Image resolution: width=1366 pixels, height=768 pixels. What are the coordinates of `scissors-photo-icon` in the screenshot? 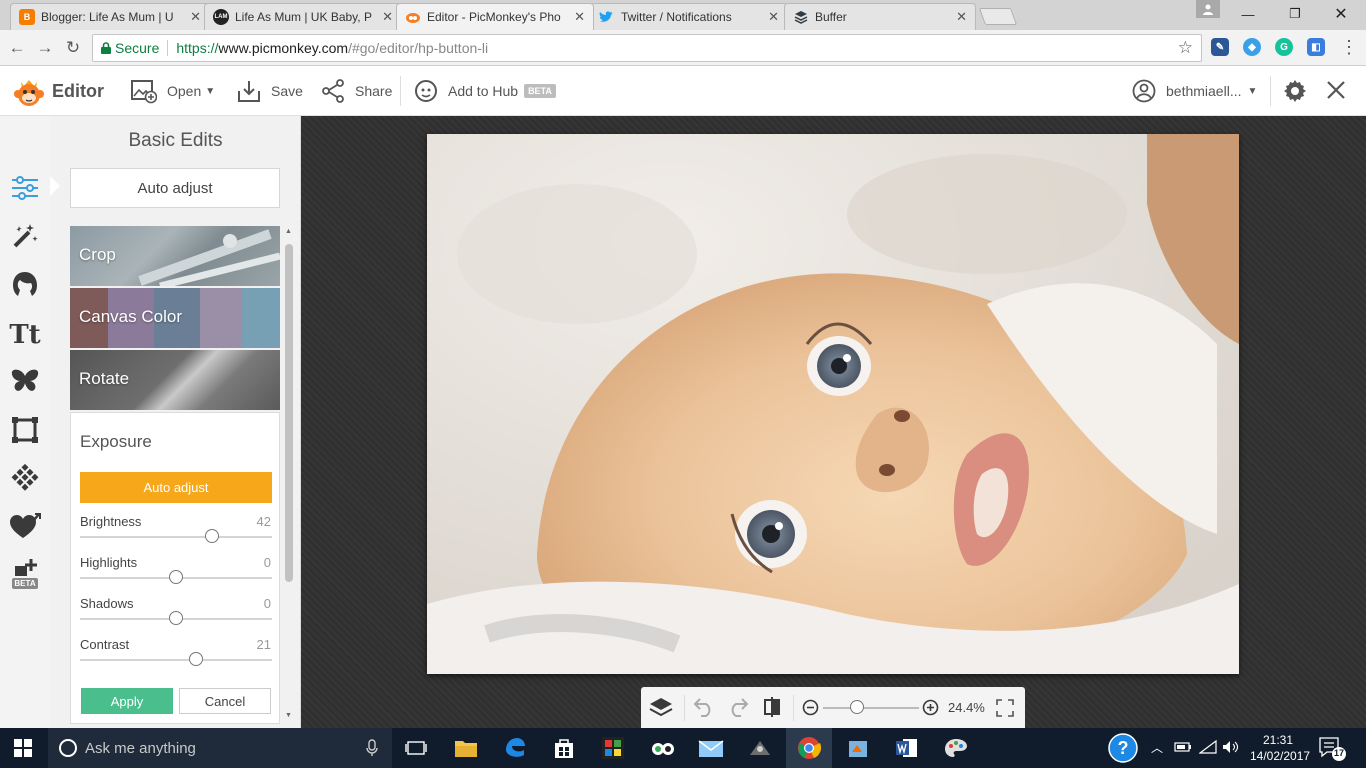 It's located at (209, 257).